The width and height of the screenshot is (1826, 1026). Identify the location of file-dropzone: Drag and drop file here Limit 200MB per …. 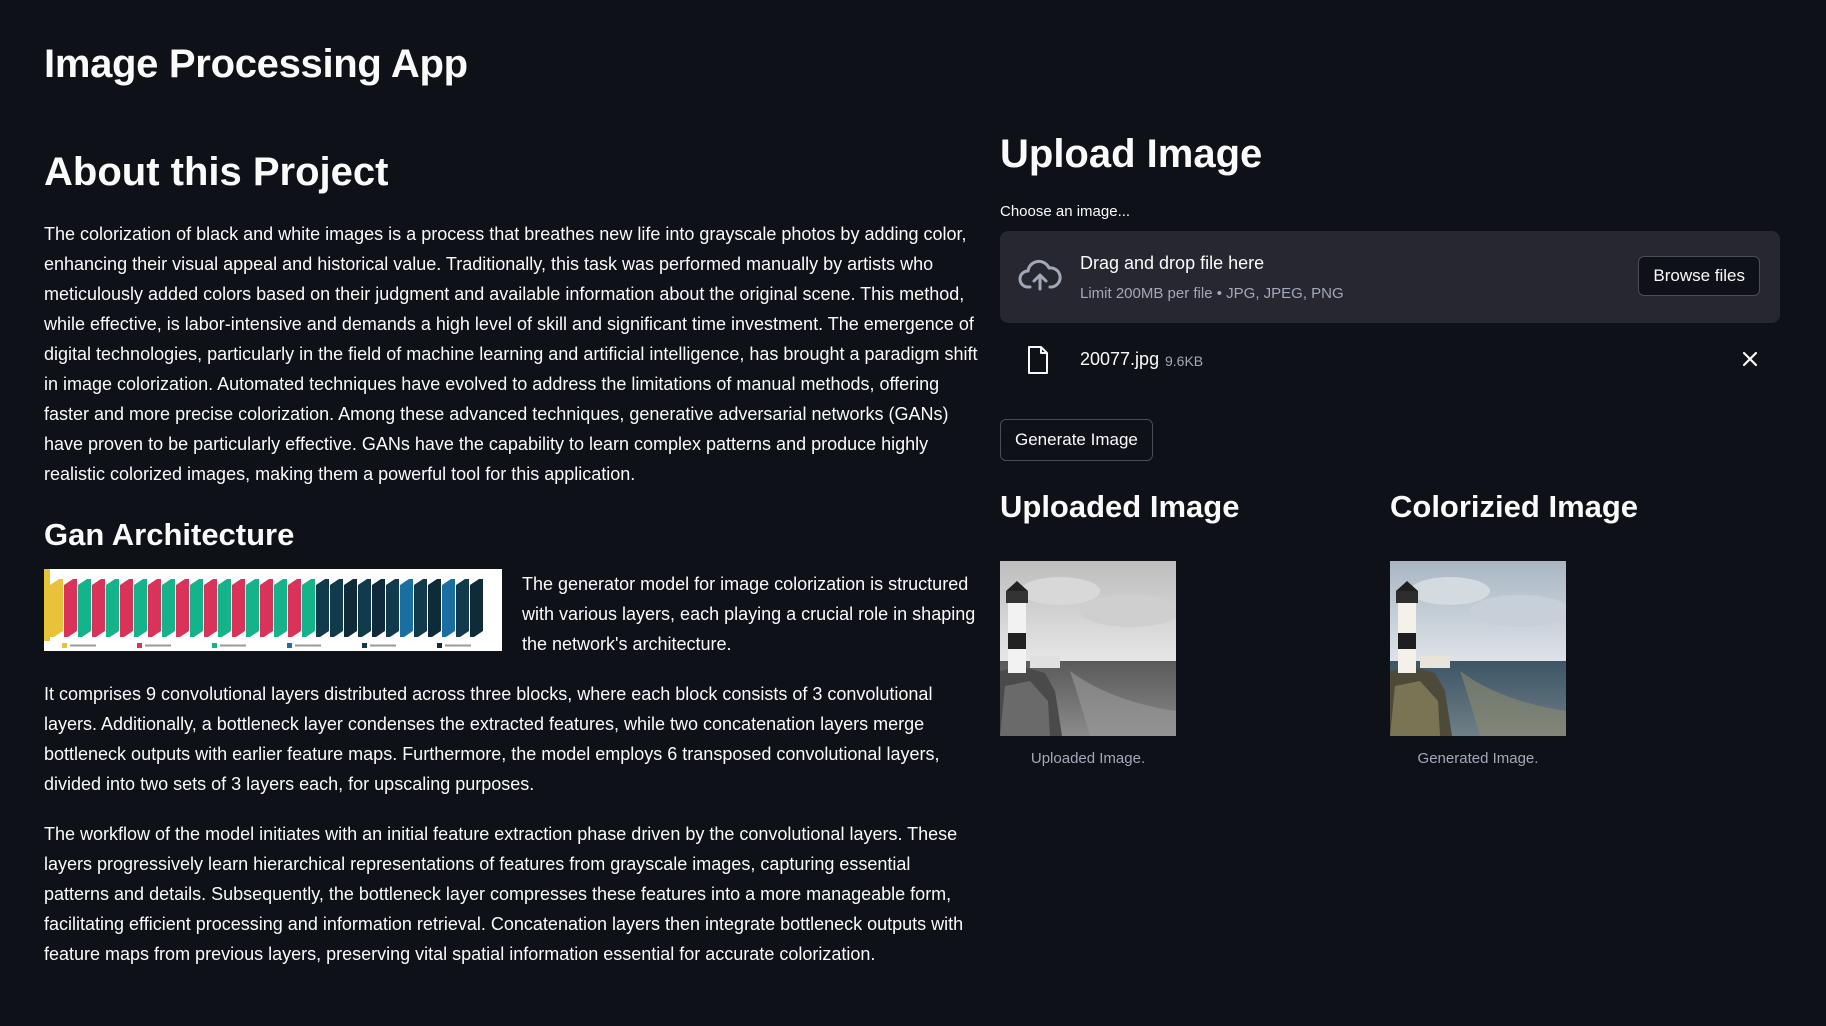
(1390, 277).